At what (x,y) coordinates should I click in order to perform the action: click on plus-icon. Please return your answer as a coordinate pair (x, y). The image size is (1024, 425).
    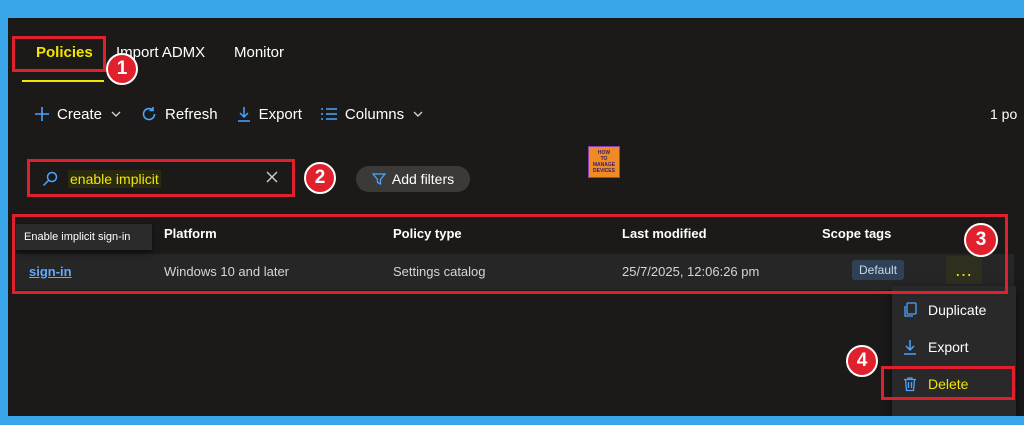
    Looking at the image, I should click on (42, 114).